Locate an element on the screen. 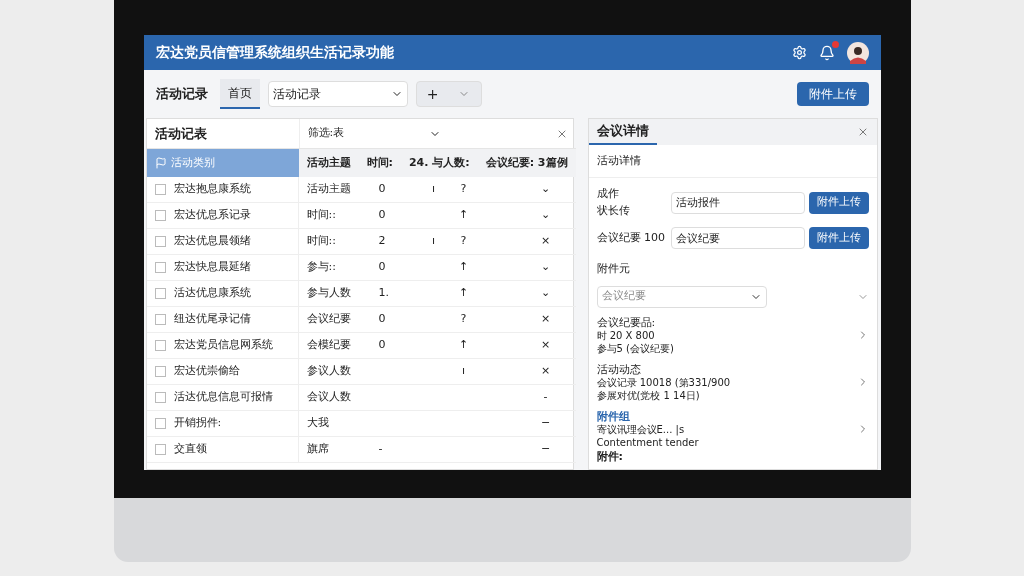 The width and height of the screenshot is (1024, 576). item-text: Contentment tender is located at coordinates (648, 442).